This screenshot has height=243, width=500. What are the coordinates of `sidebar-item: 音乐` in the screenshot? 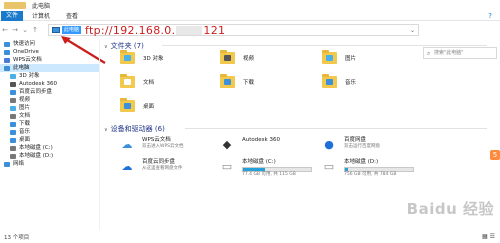 It's located at (49, 132).